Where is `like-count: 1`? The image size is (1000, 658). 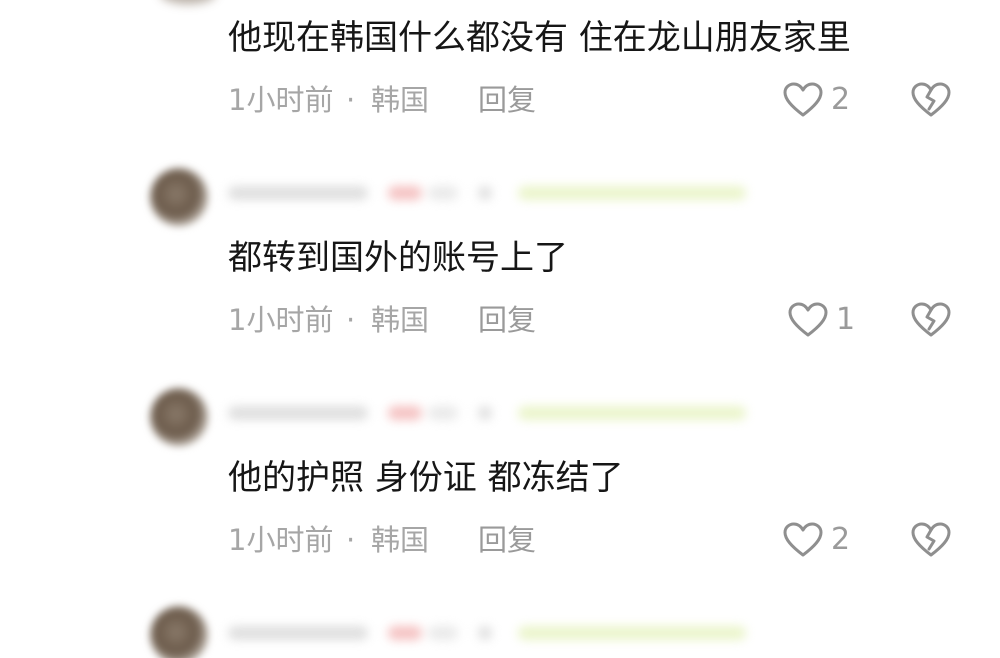
like-count: 1 is located at coordinates (846, 319).